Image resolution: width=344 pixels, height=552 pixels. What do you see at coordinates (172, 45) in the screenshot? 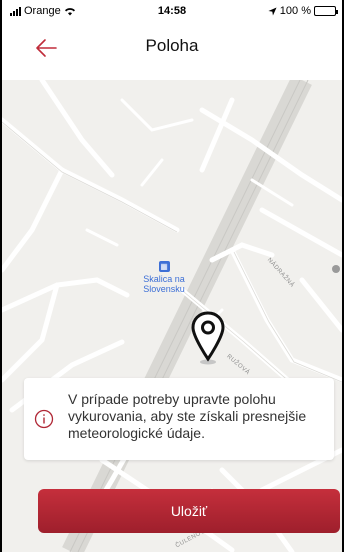
I see `page-title: Poloha` at bounding box center [172, 45].